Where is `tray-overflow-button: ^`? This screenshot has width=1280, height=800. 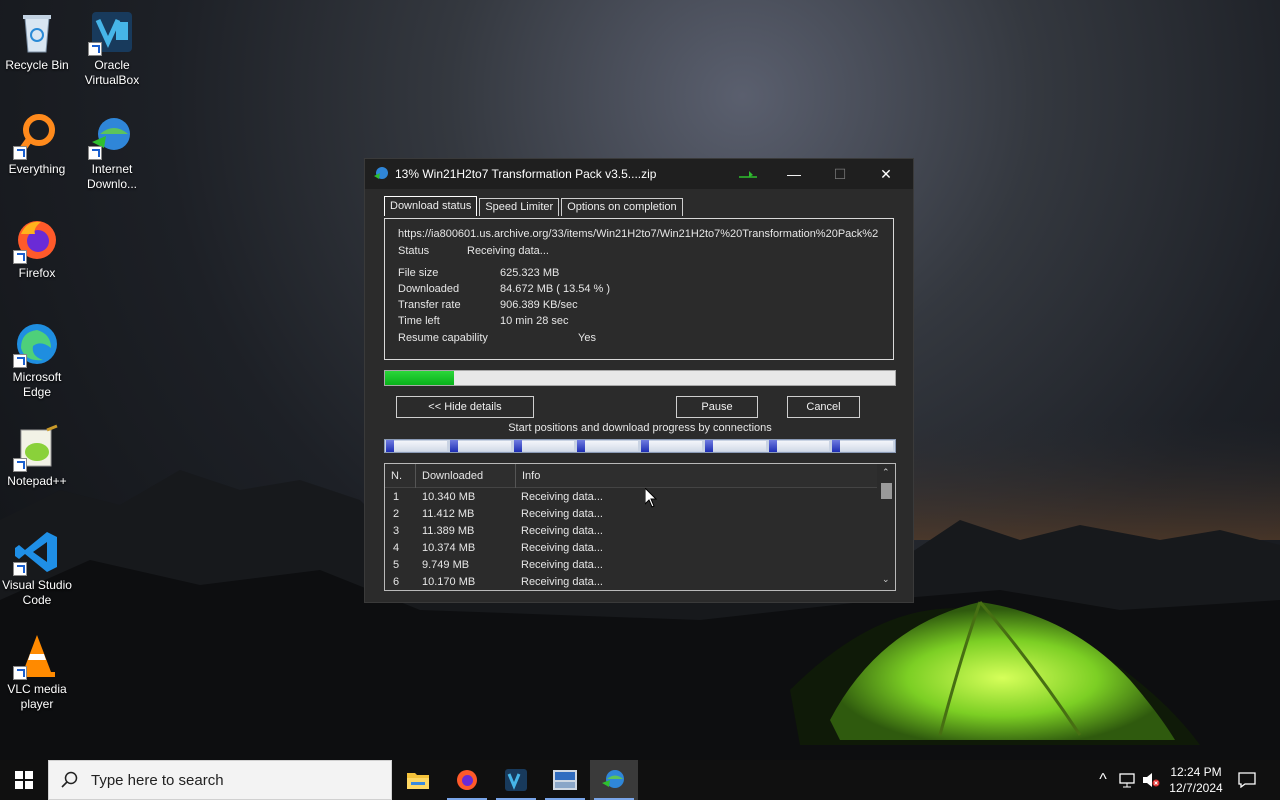 tray-overflow-button: ^ is located at coordinates (1103, 780).